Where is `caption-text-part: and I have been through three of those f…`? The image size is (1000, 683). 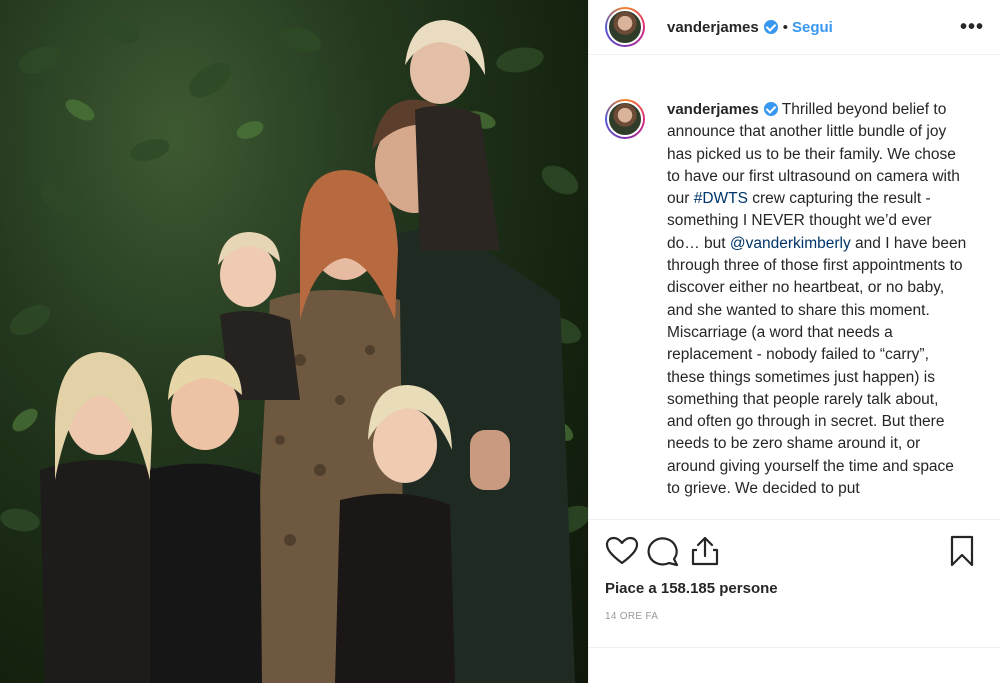
caption-text-part: and I have been through three of those f… is located at coordinates (817, 366).